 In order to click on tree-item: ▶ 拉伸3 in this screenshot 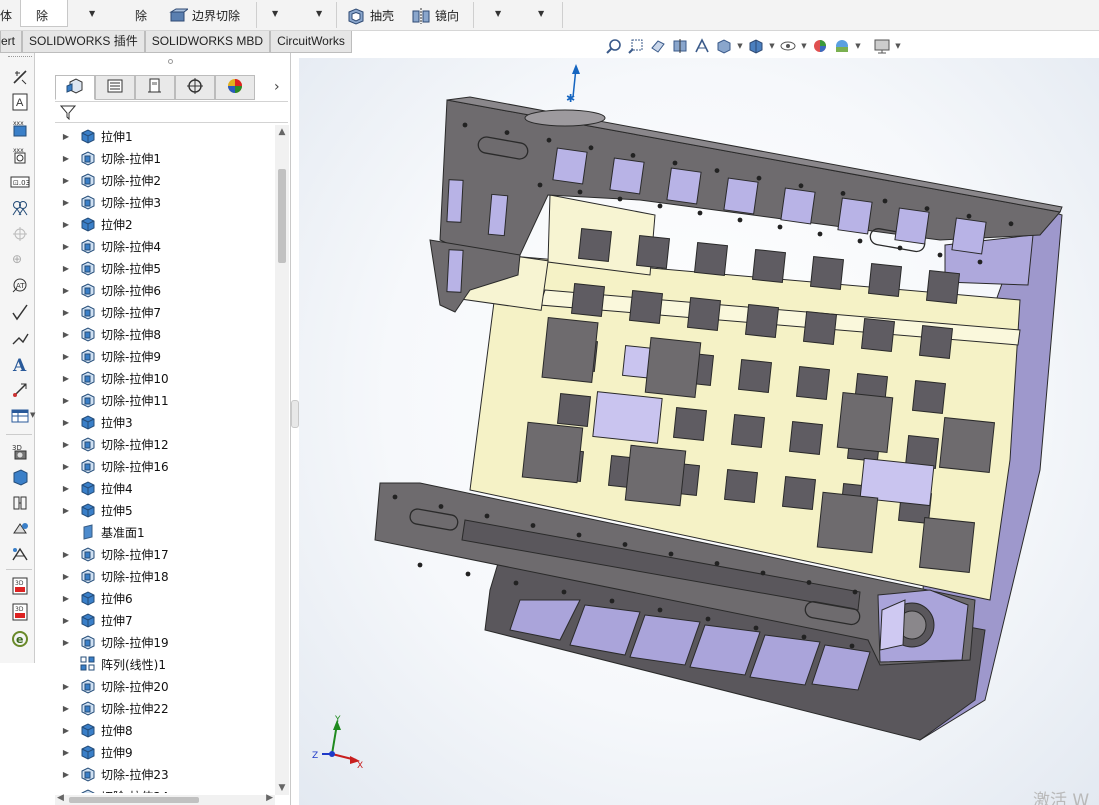, I will do `click(165, 422)`.